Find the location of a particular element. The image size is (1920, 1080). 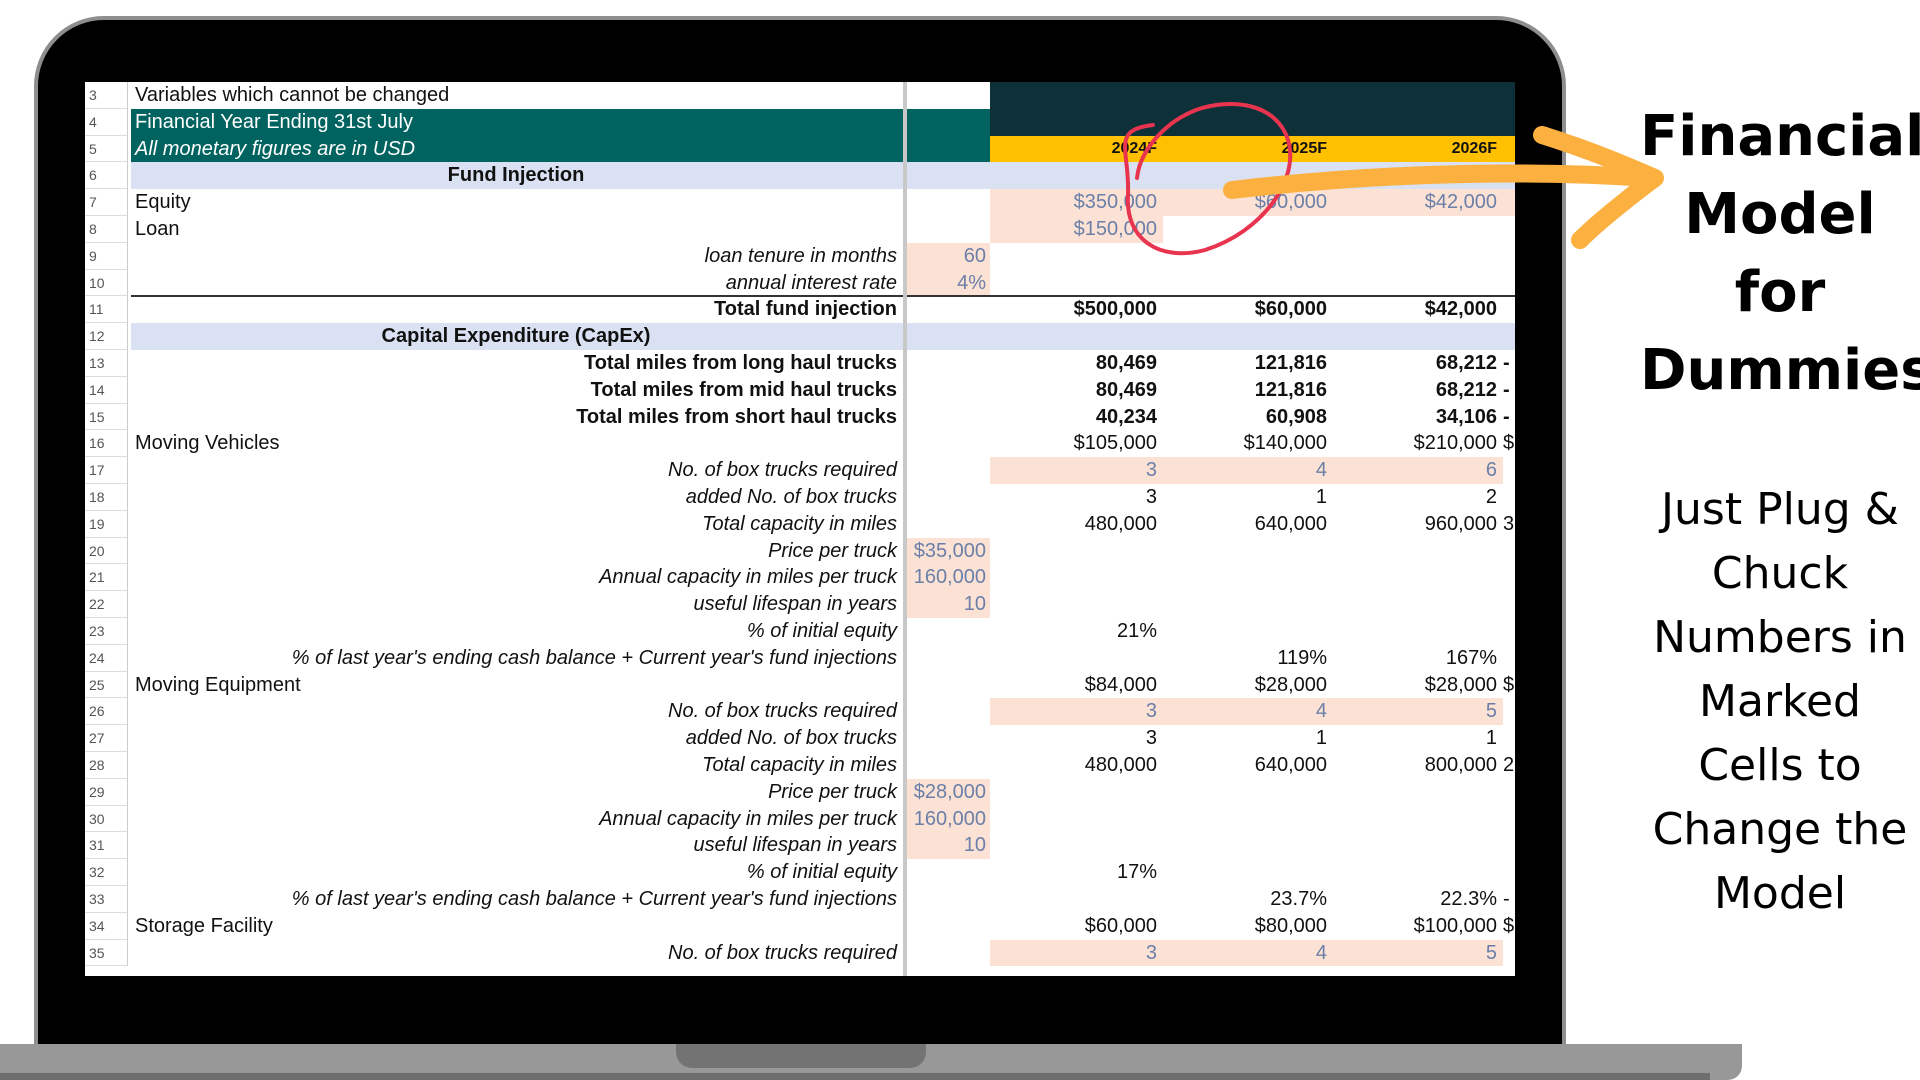

year-cell-partial: $ is located at coordinates (1509, 926).